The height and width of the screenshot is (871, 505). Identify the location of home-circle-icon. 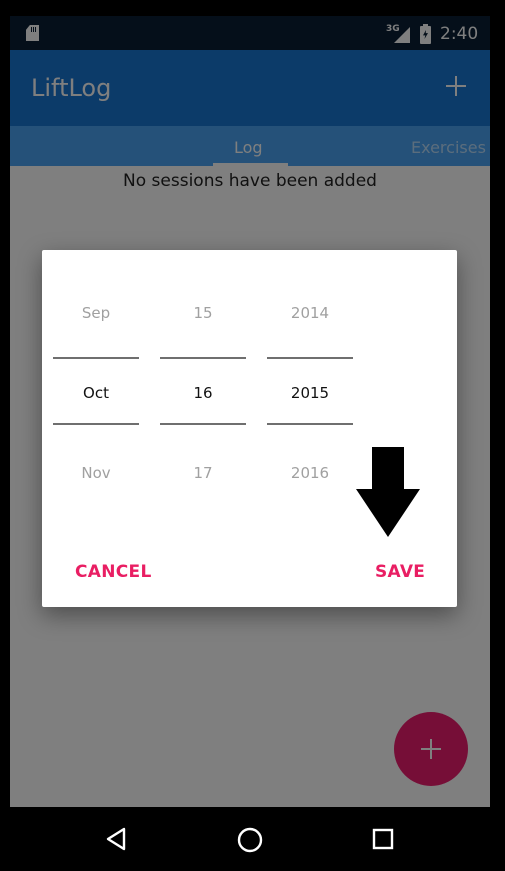
(250, 840).